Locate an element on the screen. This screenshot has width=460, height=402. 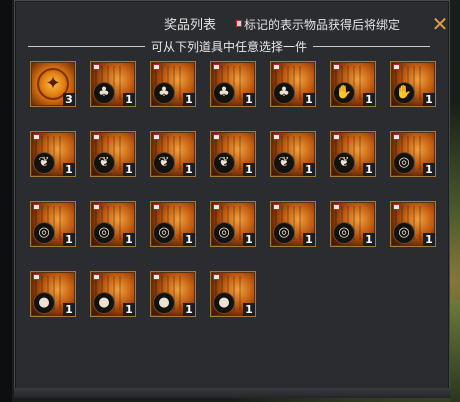
panel-title: 奖品列表 is located at coordinates (189, 25).